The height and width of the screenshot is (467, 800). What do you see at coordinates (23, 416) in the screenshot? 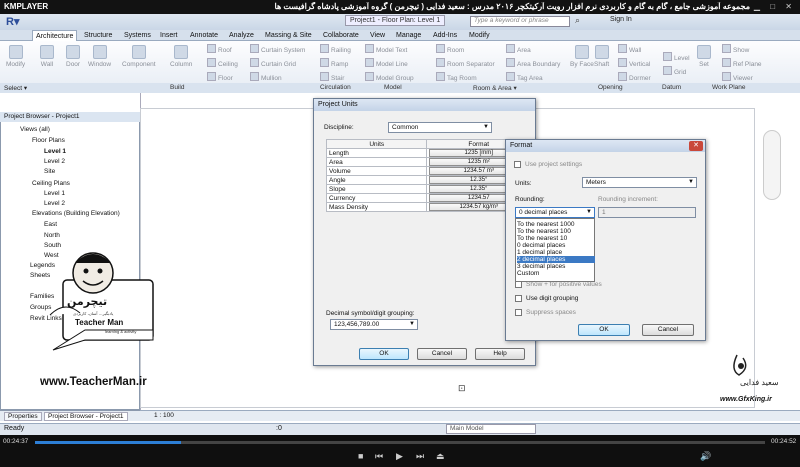
I see `tab-properties: Properties` at bounding box center [23, 416].